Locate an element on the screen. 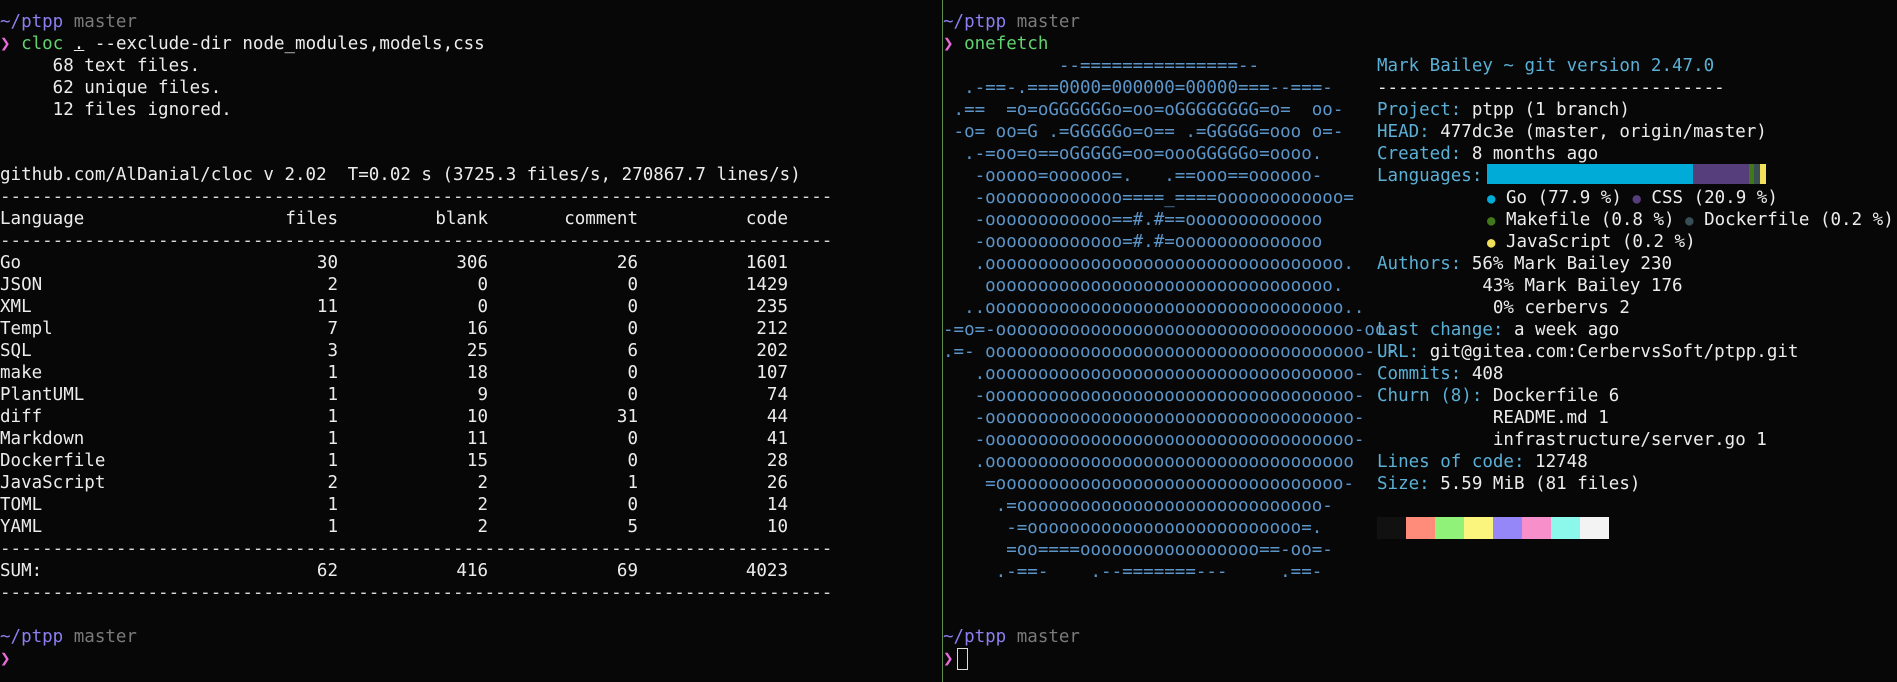 The image size is (1897, 682). ascii-line: ..oooooooooooooooooooooooooooooooooo.. is located at coordinates (1154, 308).